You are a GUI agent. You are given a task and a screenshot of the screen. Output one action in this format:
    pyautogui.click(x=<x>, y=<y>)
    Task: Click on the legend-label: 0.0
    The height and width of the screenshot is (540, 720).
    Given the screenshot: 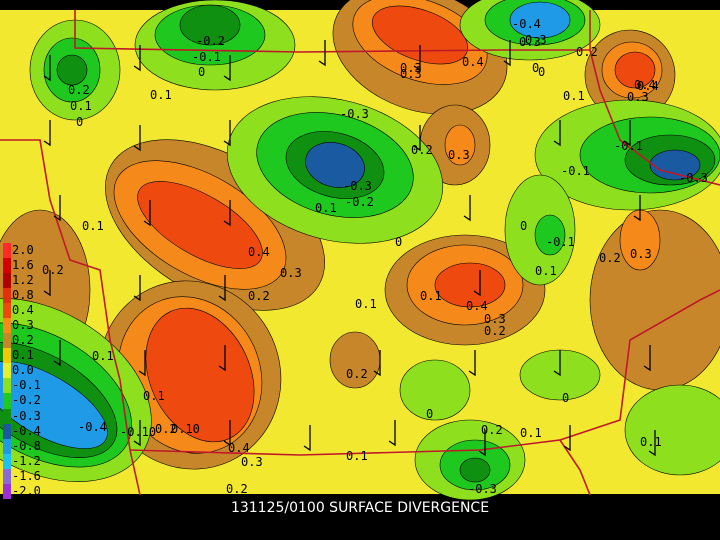 What is the action you would take?
    pyautogui.click(x=23, y=370)
    